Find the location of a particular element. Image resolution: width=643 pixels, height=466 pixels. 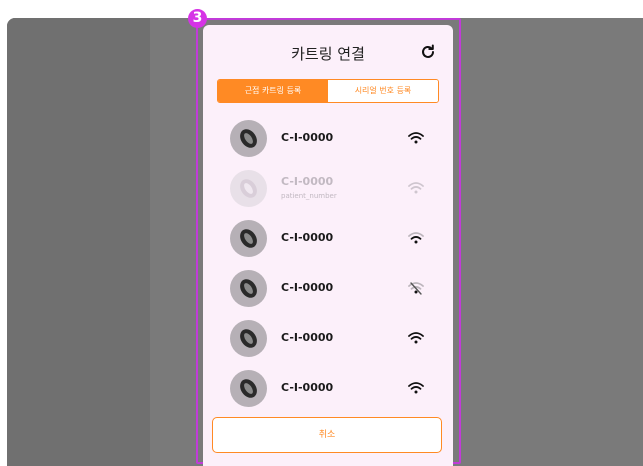

dialog-title: 카트링 연결 is located at coordinates (328, 54).